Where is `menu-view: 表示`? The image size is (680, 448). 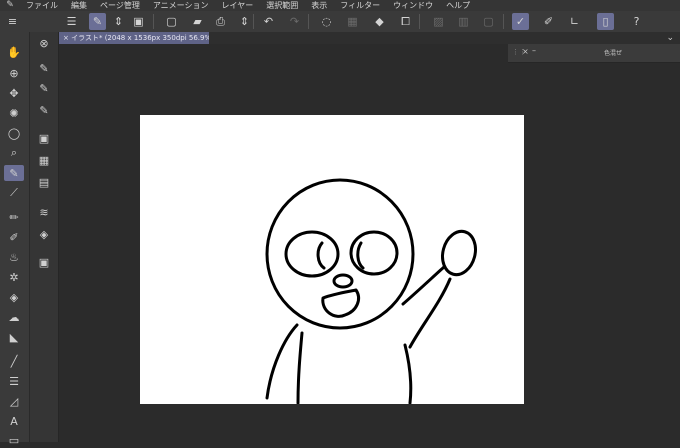 menu-view: 表示 is located at coordinates (319, 5).